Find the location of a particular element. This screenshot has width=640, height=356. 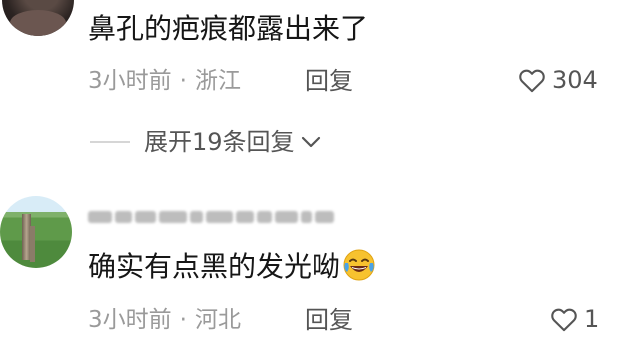

face-with-tears-of-joy-icon is located at coordinates (359, 265).